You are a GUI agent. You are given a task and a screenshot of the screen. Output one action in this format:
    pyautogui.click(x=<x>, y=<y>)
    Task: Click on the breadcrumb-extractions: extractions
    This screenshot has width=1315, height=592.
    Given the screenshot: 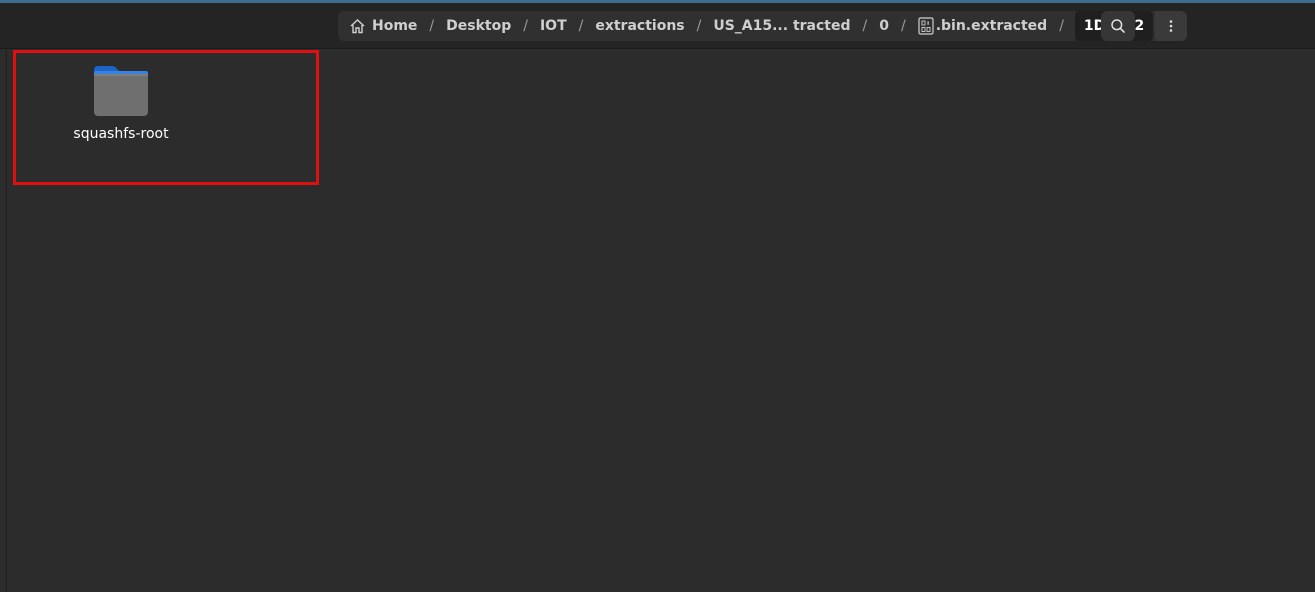 What is the action you would take?
    pyautogui.click(x=639, y=26)
    